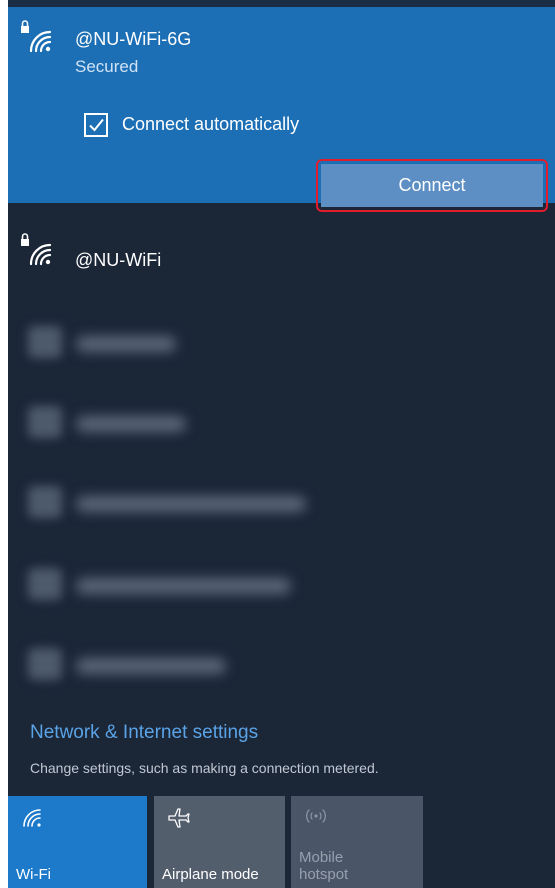 The height and width of the screenshot is (888, 555). I want to click on airplane-mode-tile-label: Airplane mode, so click(210, 874).